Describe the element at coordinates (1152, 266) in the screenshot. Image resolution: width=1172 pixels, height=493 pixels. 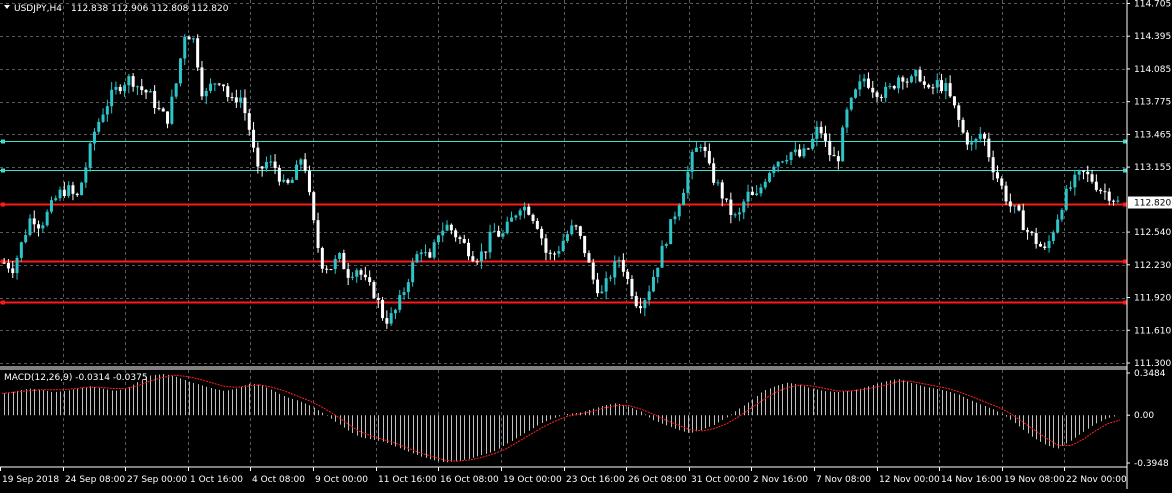
I see `price-tick-label: 112.230` at that location.